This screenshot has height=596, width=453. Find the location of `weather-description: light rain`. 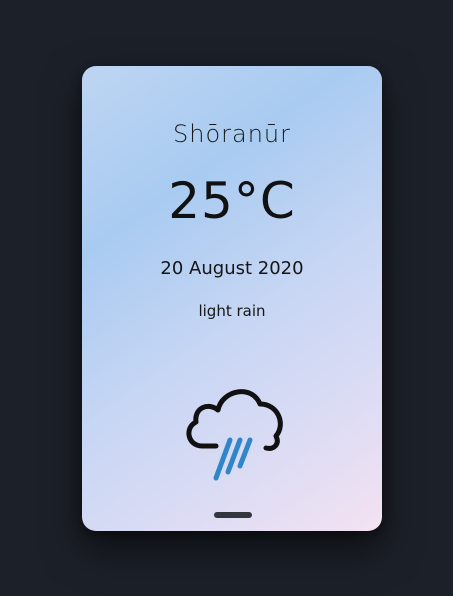

weather-description: light rain is located at coordinates (232, 311).